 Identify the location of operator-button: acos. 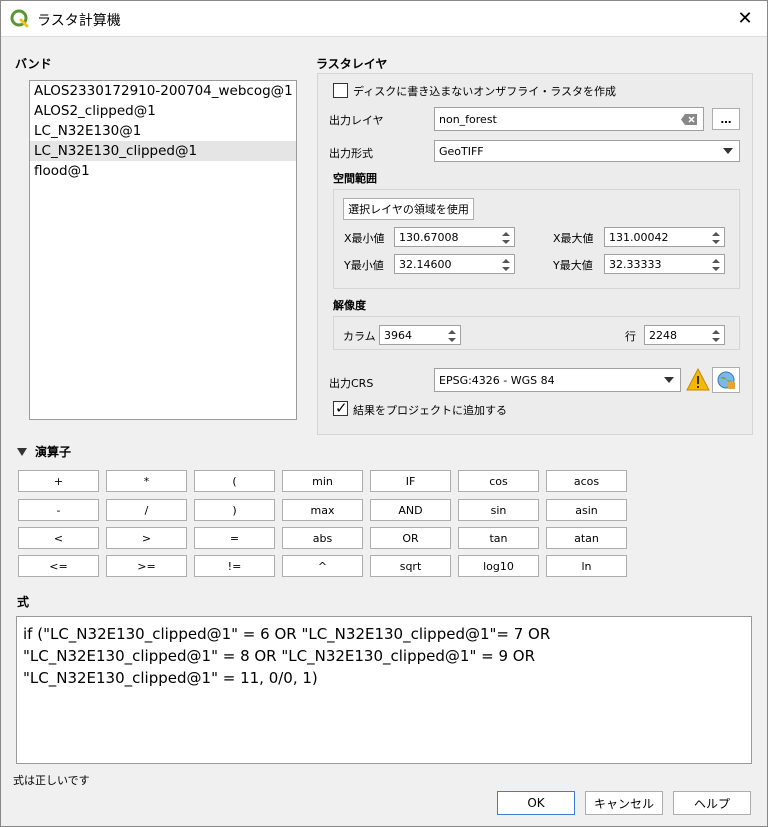
(586, 481).